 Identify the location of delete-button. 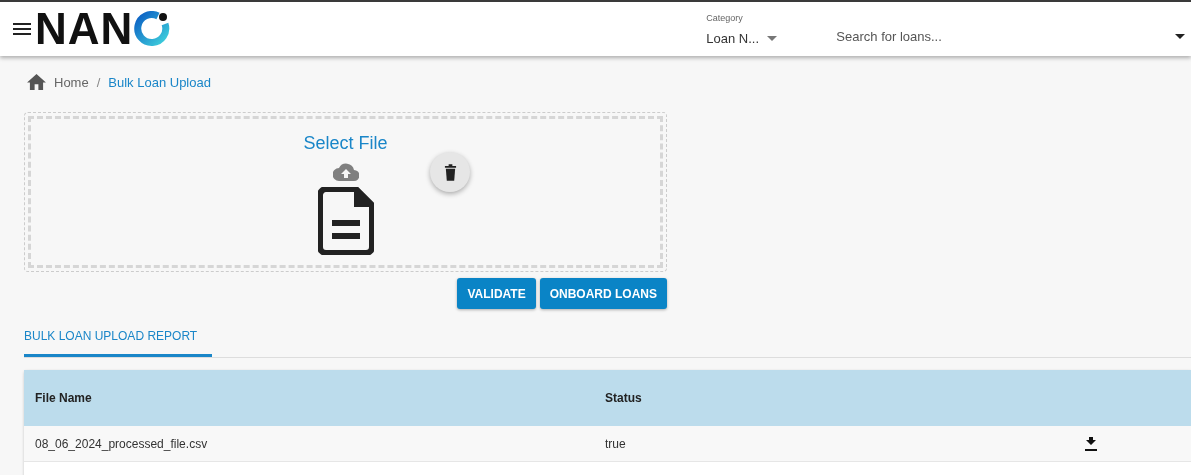
(450, 172).